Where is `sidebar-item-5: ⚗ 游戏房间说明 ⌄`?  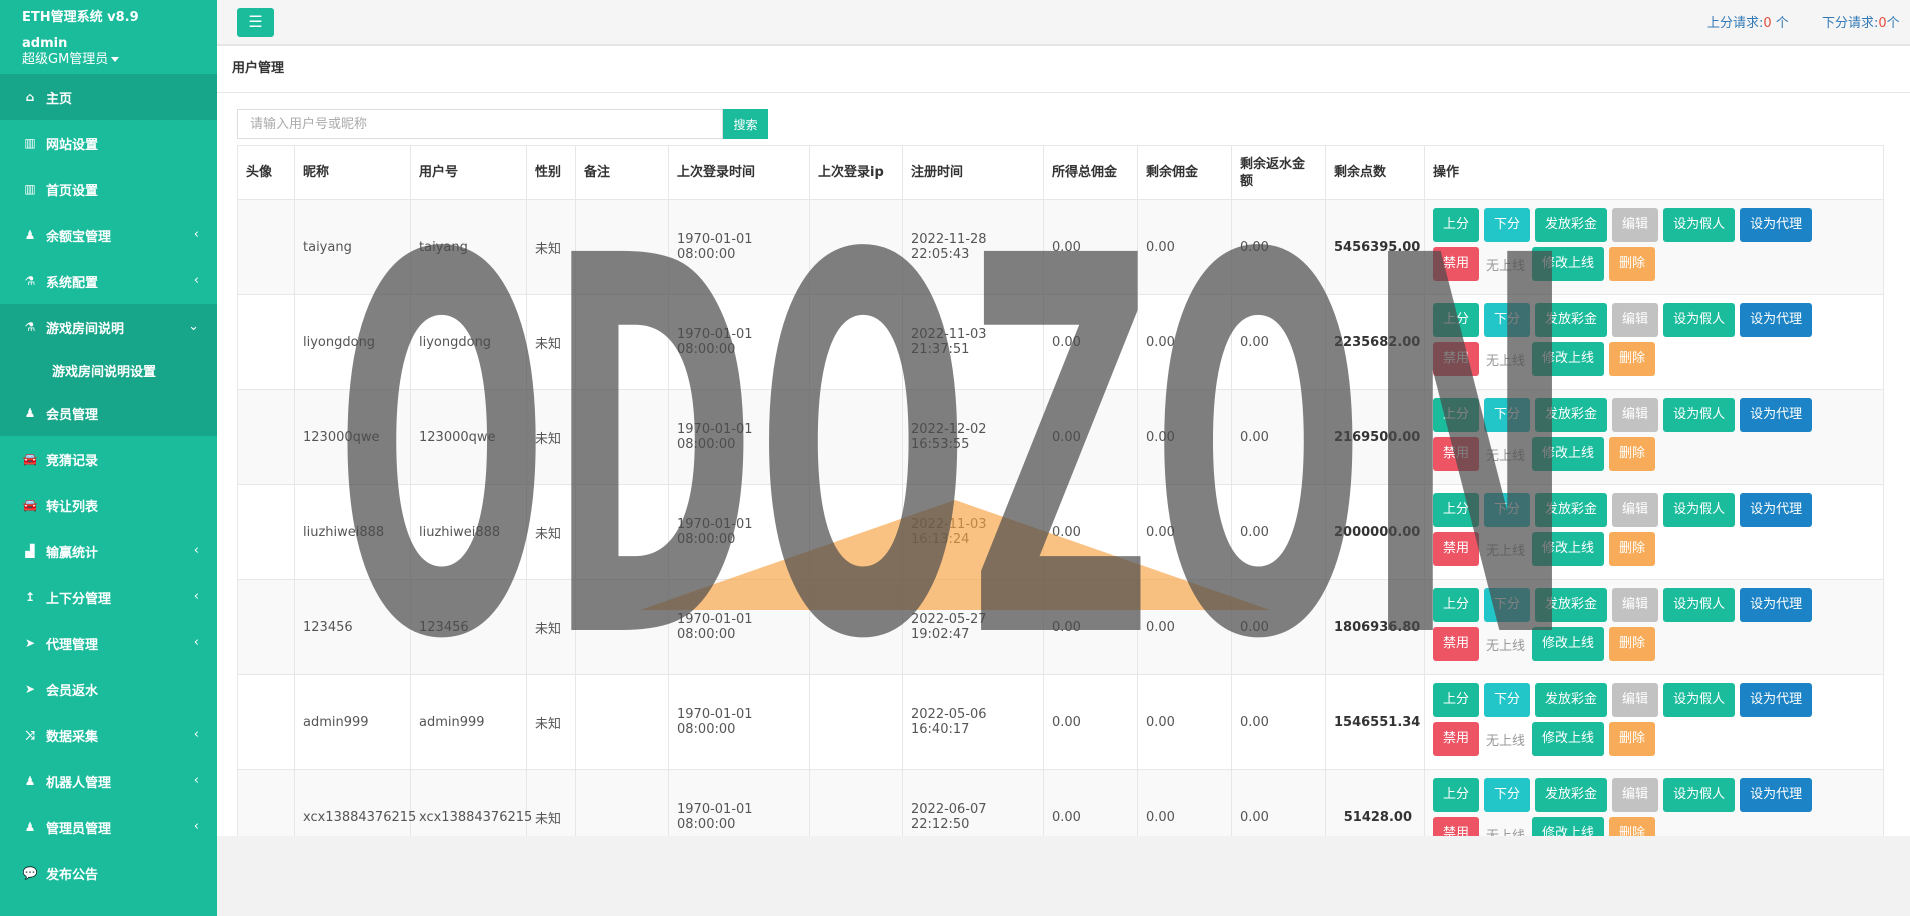 sidebar-item-5: ⚗ 游戏房间说明 ⌄ is located at coordinates (108, 327).